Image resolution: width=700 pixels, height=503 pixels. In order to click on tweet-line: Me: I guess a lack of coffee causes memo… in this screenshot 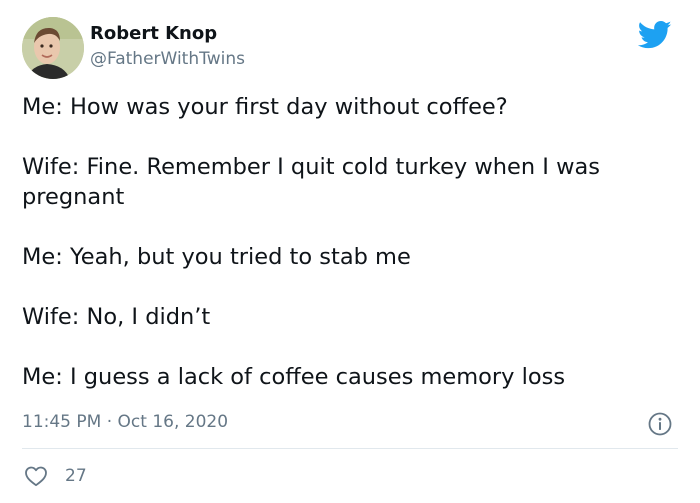, I will do `click(294, 377)`.